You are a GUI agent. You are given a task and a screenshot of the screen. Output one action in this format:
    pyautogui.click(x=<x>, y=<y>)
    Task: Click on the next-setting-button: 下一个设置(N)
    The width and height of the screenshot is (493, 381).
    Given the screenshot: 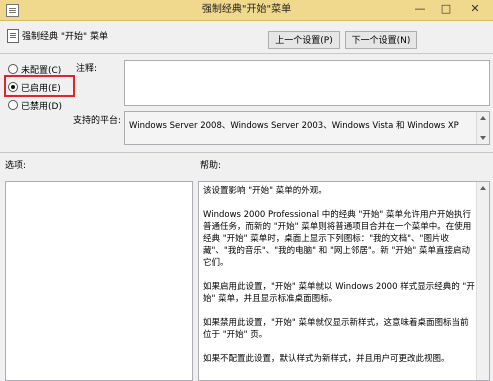 What is the action you would take?
    pyautogui.click(x=381, y=40)
    